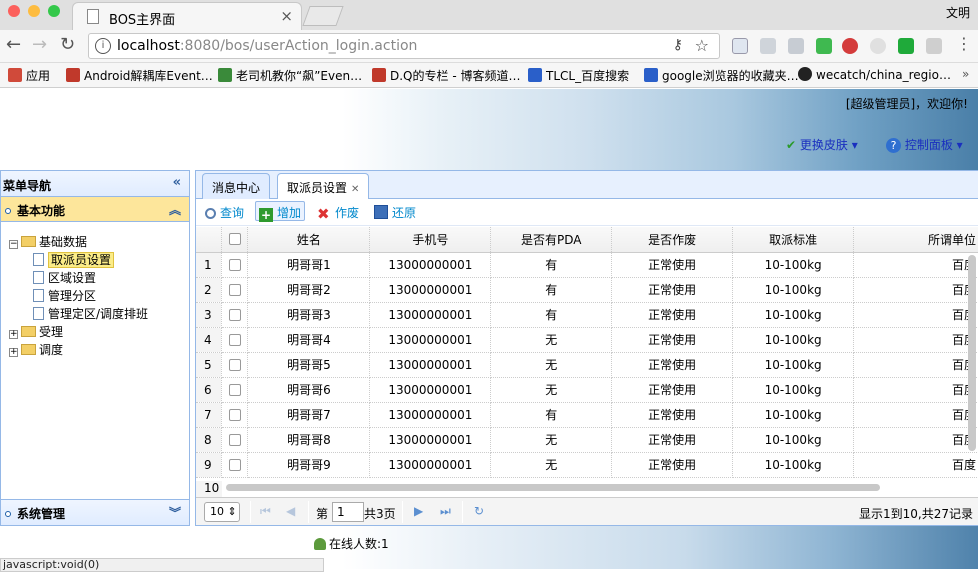  What do you see at coordinates (103, 46) in the screenshot?
I see `info-icon: i` at bounding box center [103, 46].